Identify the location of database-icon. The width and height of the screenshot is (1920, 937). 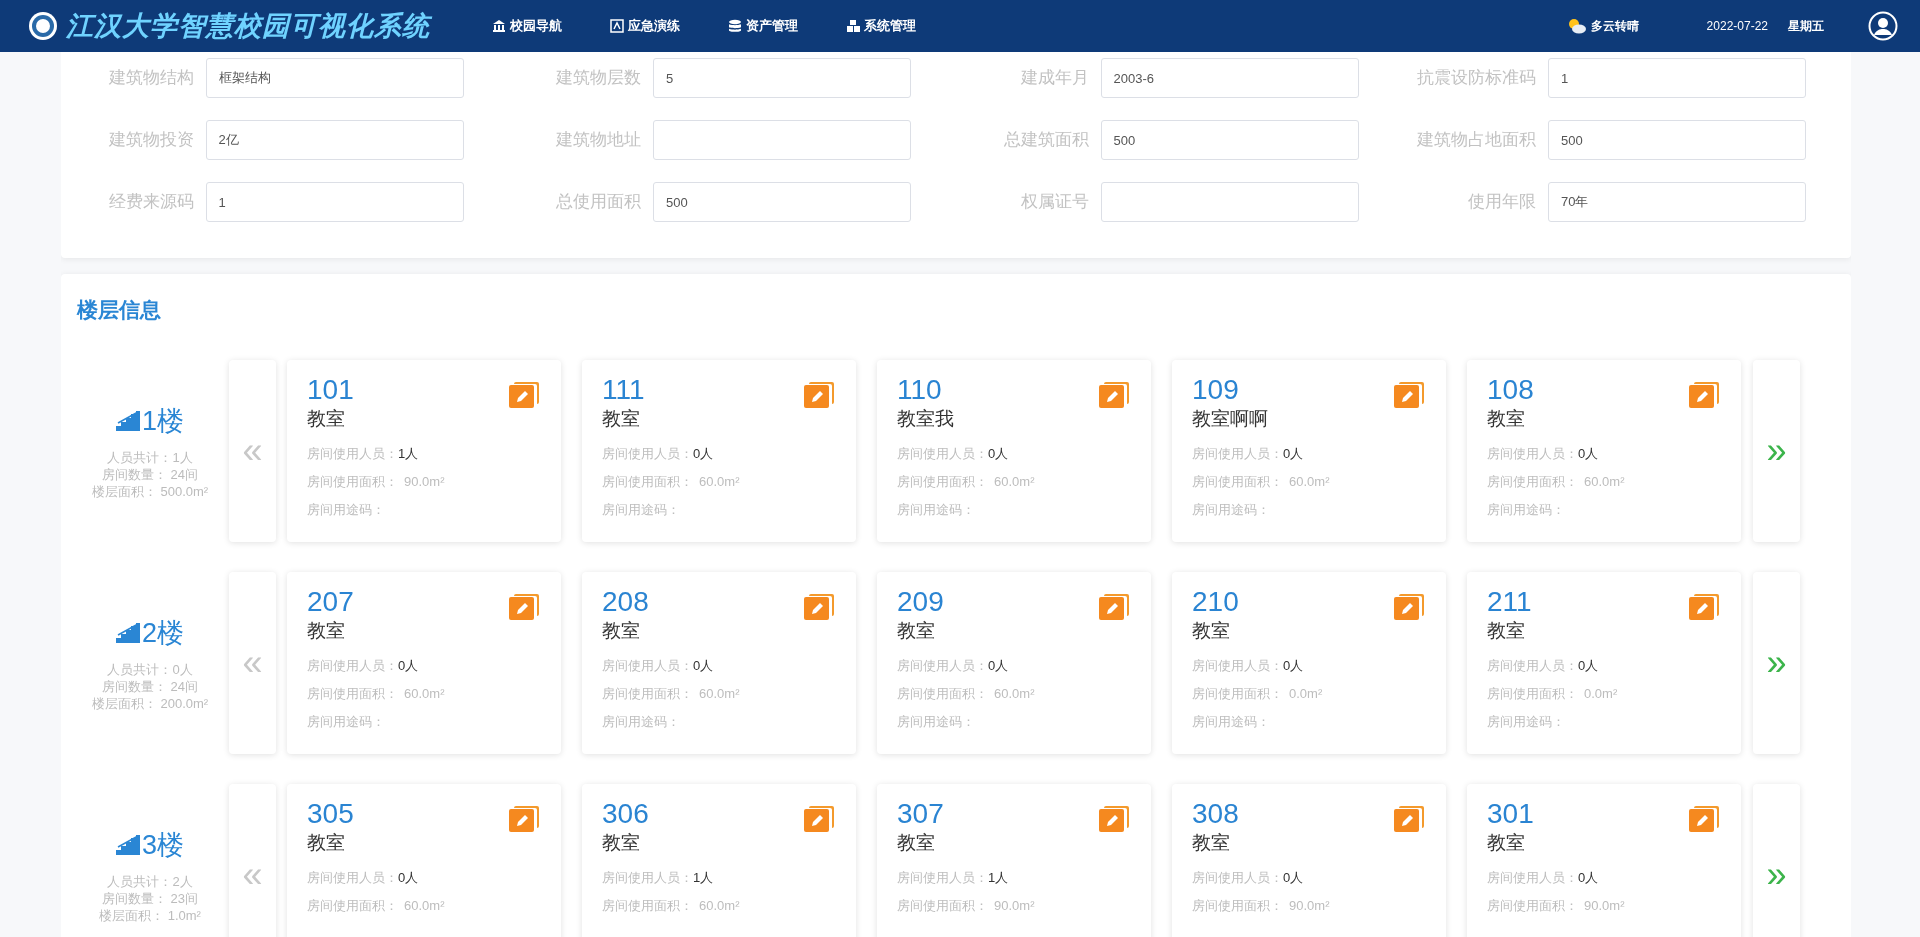
(735, 26).